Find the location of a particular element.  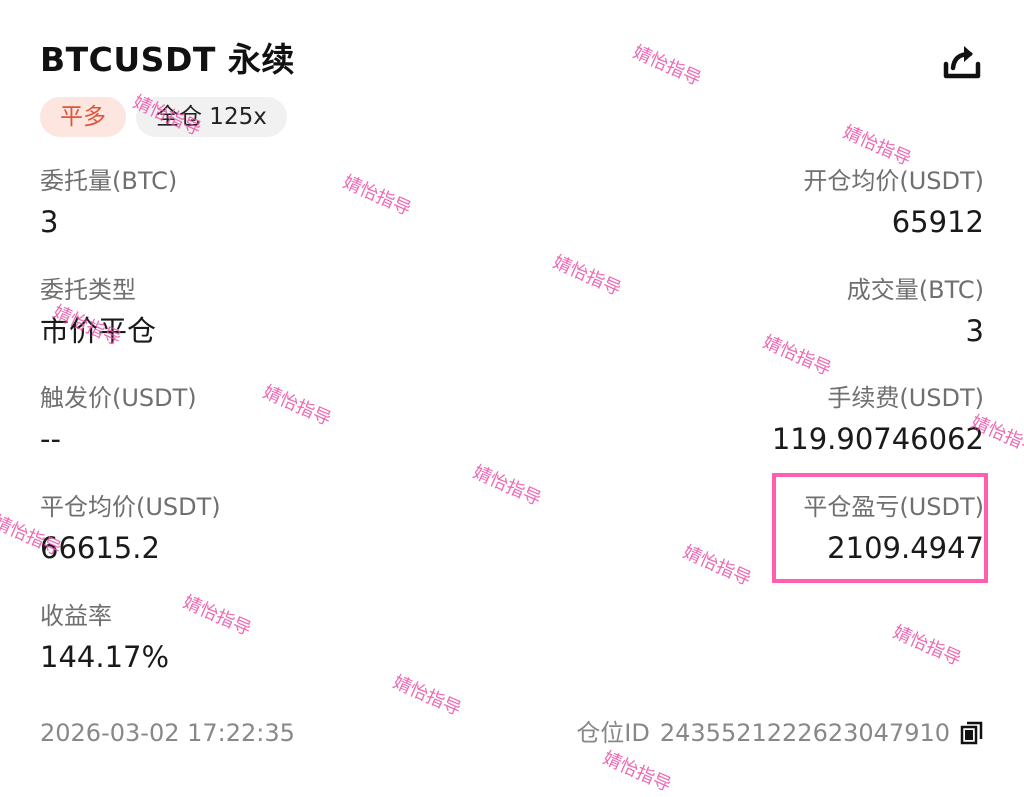

position-id-label: 仓位ID is located at coordinates (613, 733).